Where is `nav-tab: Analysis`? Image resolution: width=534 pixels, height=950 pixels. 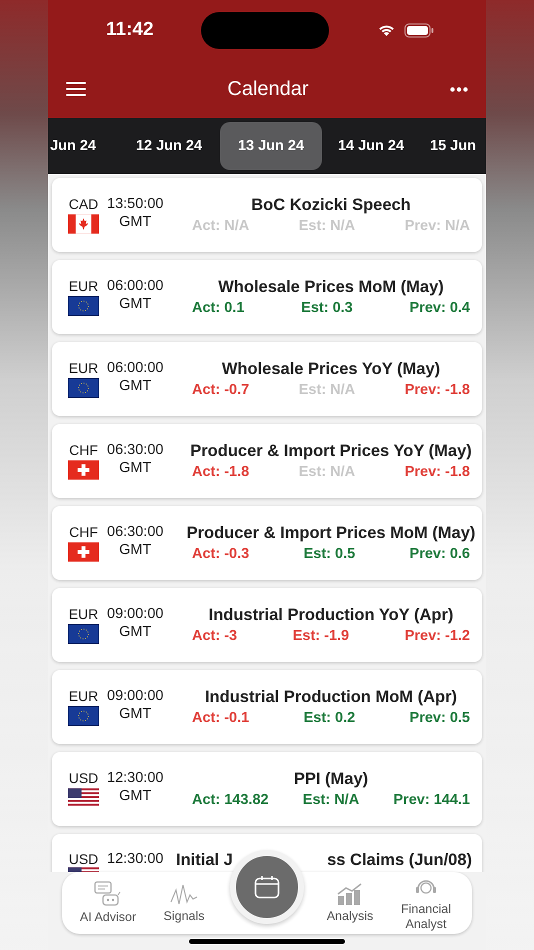 nav-tab: Analysis is located at coordinates (350, 903).